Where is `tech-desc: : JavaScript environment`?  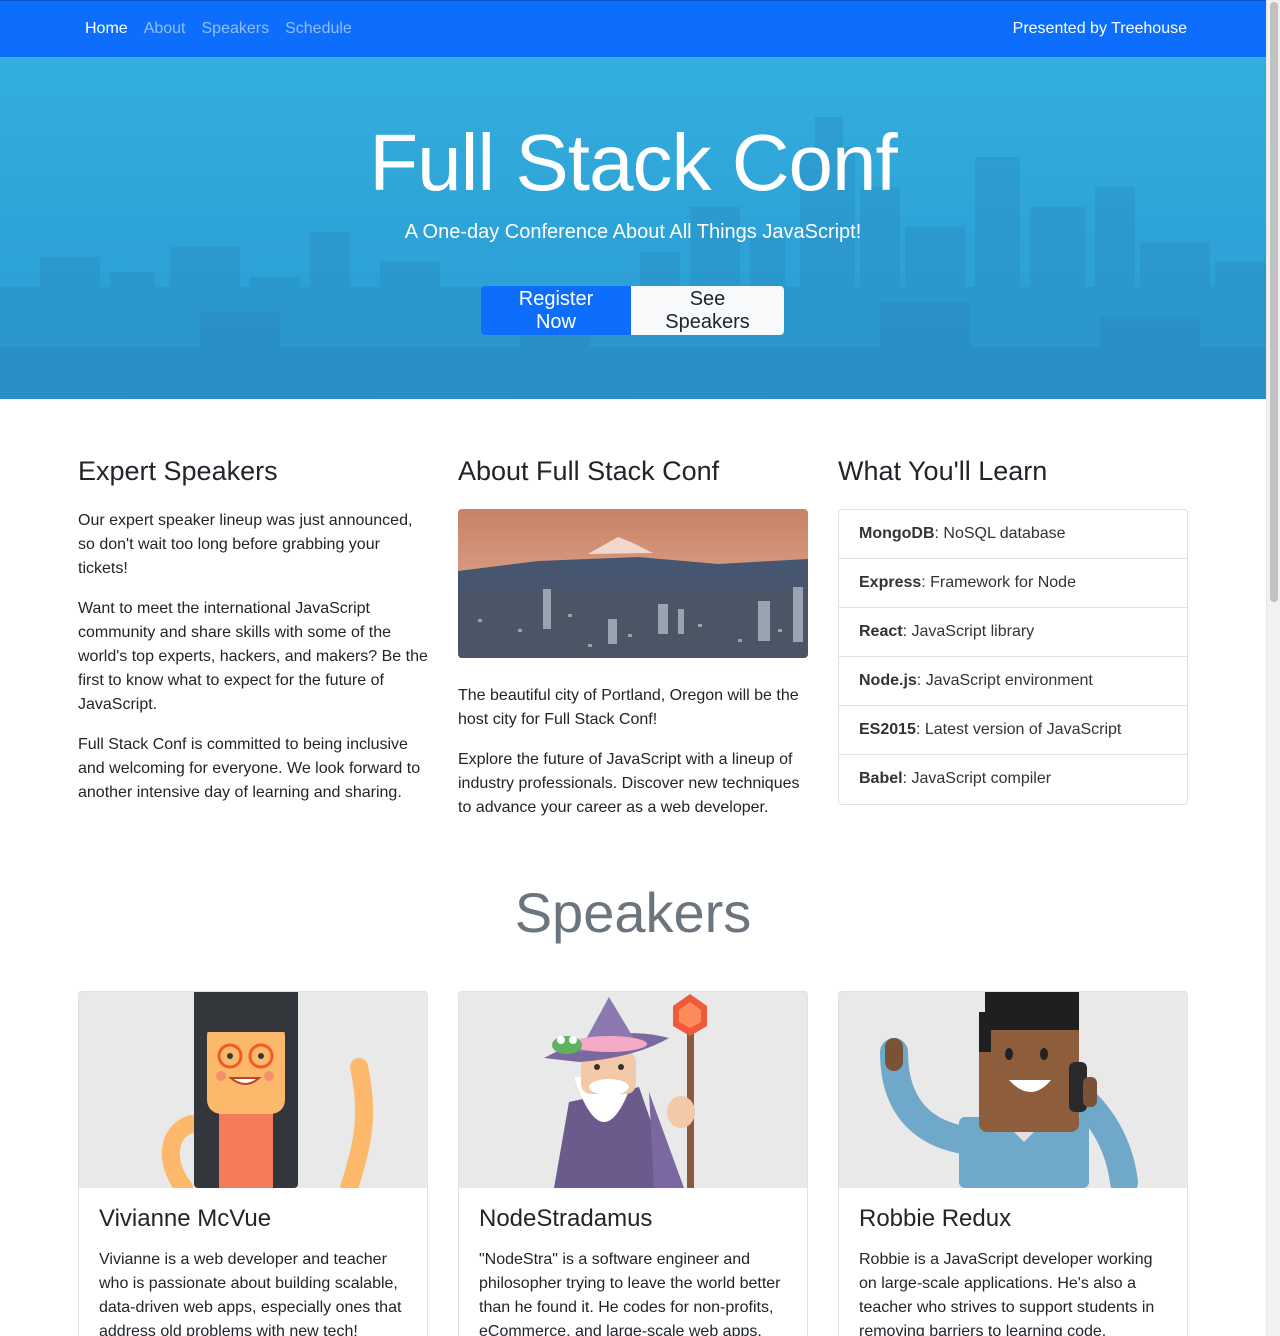 tech-desc: : JavaScript environment is located at coordinates (1004, 680).